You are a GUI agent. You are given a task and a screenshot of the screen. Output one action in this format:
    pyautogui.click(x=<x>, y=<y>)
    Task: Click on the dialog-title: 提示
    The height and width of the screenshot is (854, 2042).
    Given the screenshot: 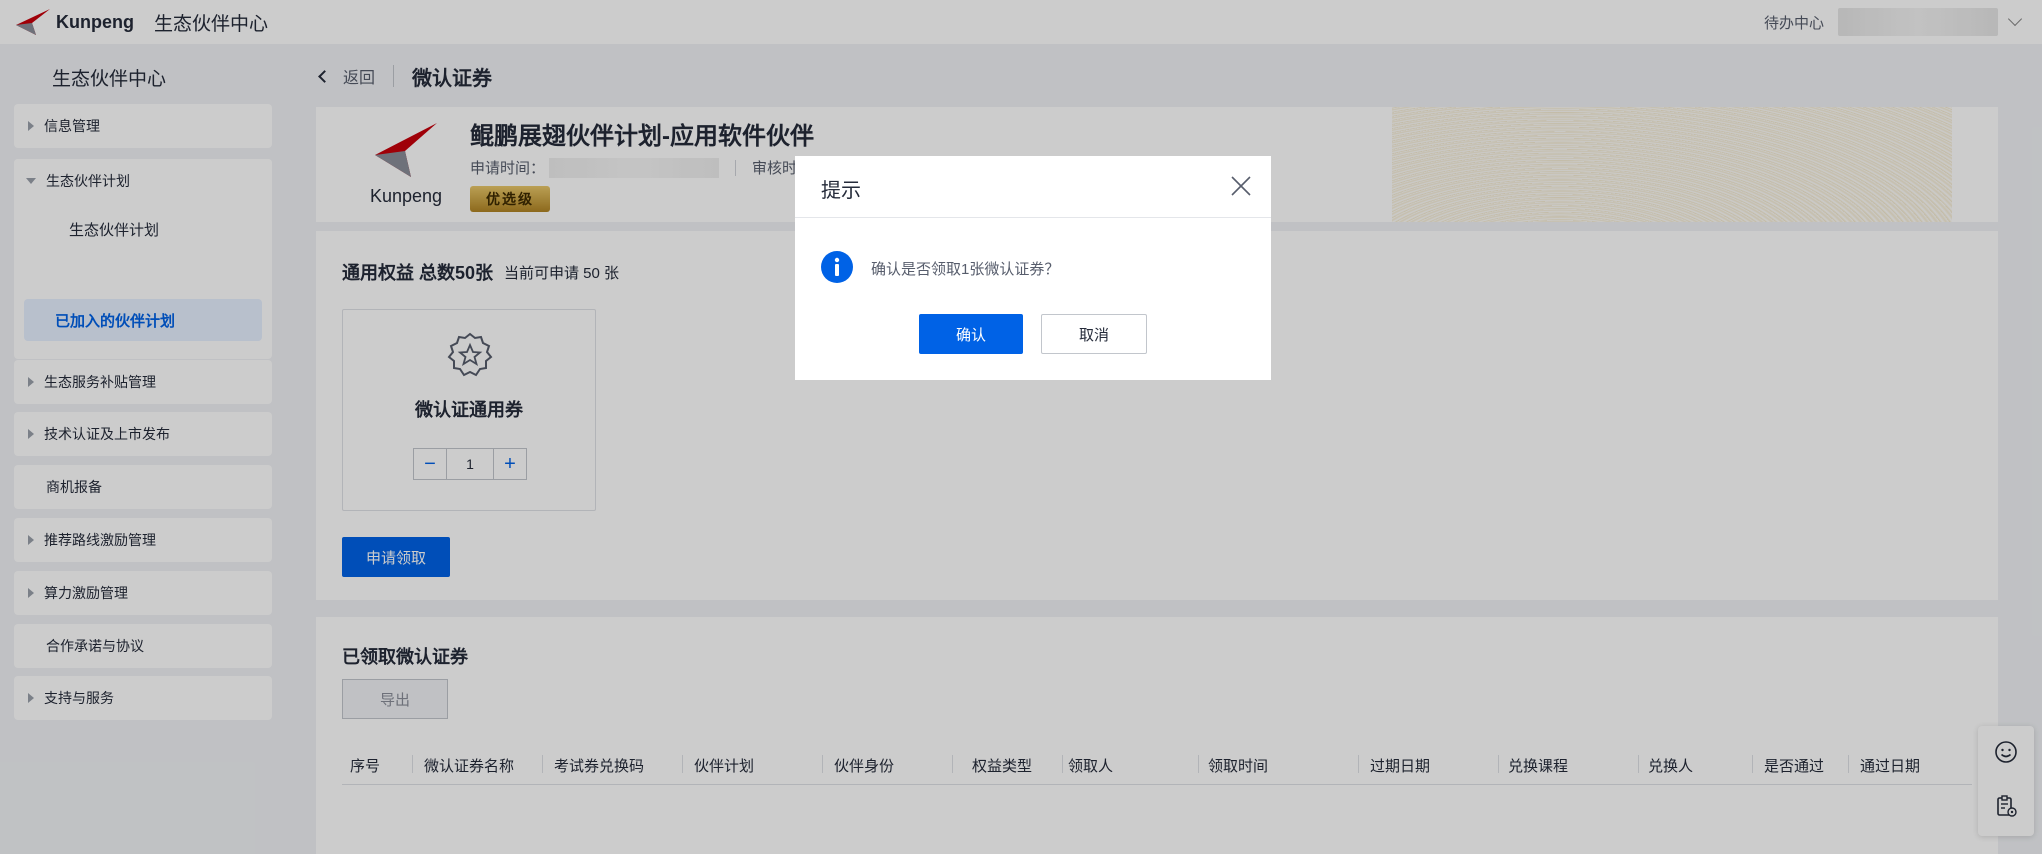 What is the action you would take?
    pyautogui.click(x=841, y=191)
    